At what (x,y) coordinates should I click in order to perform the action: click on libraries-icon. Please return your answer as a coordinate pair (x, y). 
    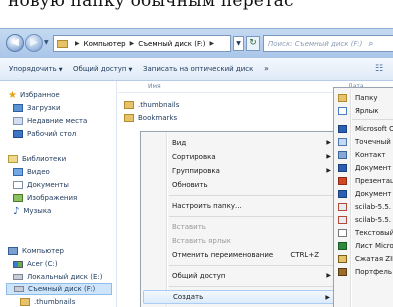
    Looking at the image, I should click on (13, 159).